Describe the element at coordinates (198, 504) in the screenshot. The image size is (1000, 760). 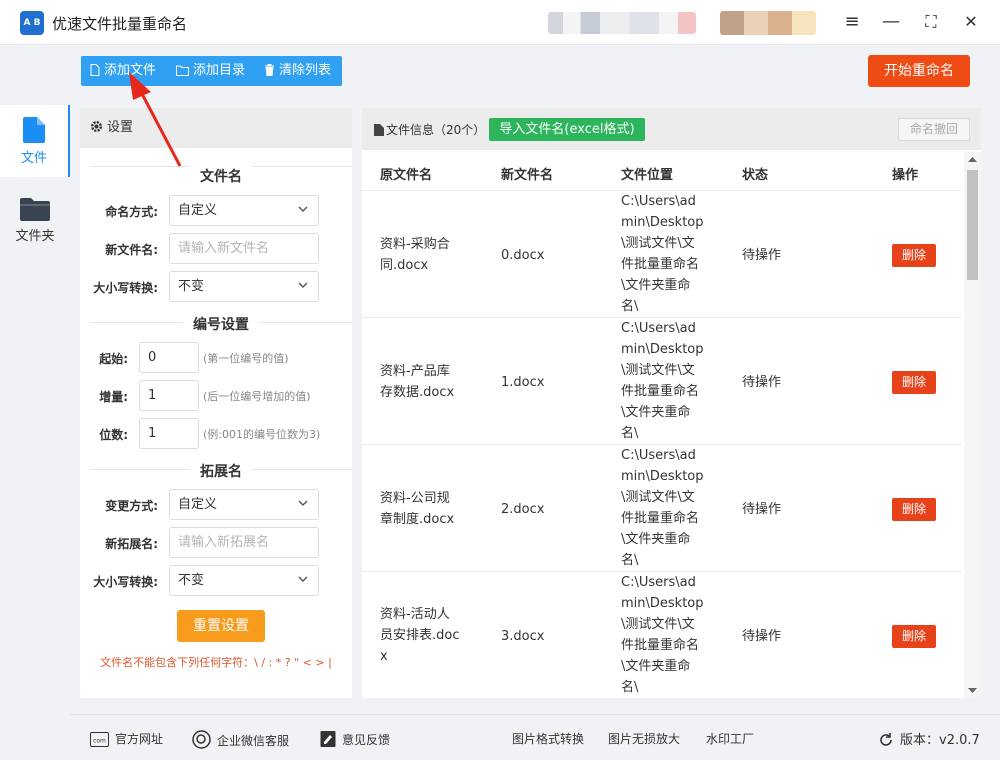
I see `ext-mode-value: 自定义` at that location.